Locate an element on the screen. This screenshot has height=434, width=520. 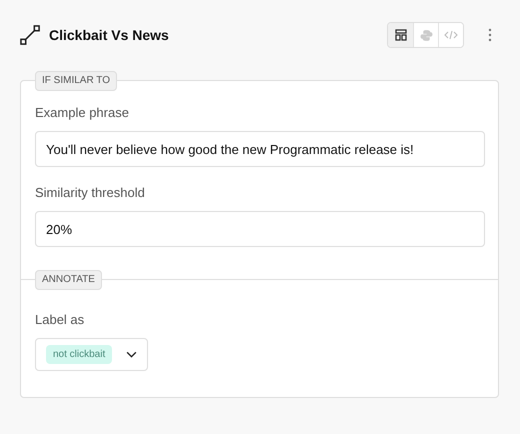
layout-view-button is located at coordinates (400, 35).